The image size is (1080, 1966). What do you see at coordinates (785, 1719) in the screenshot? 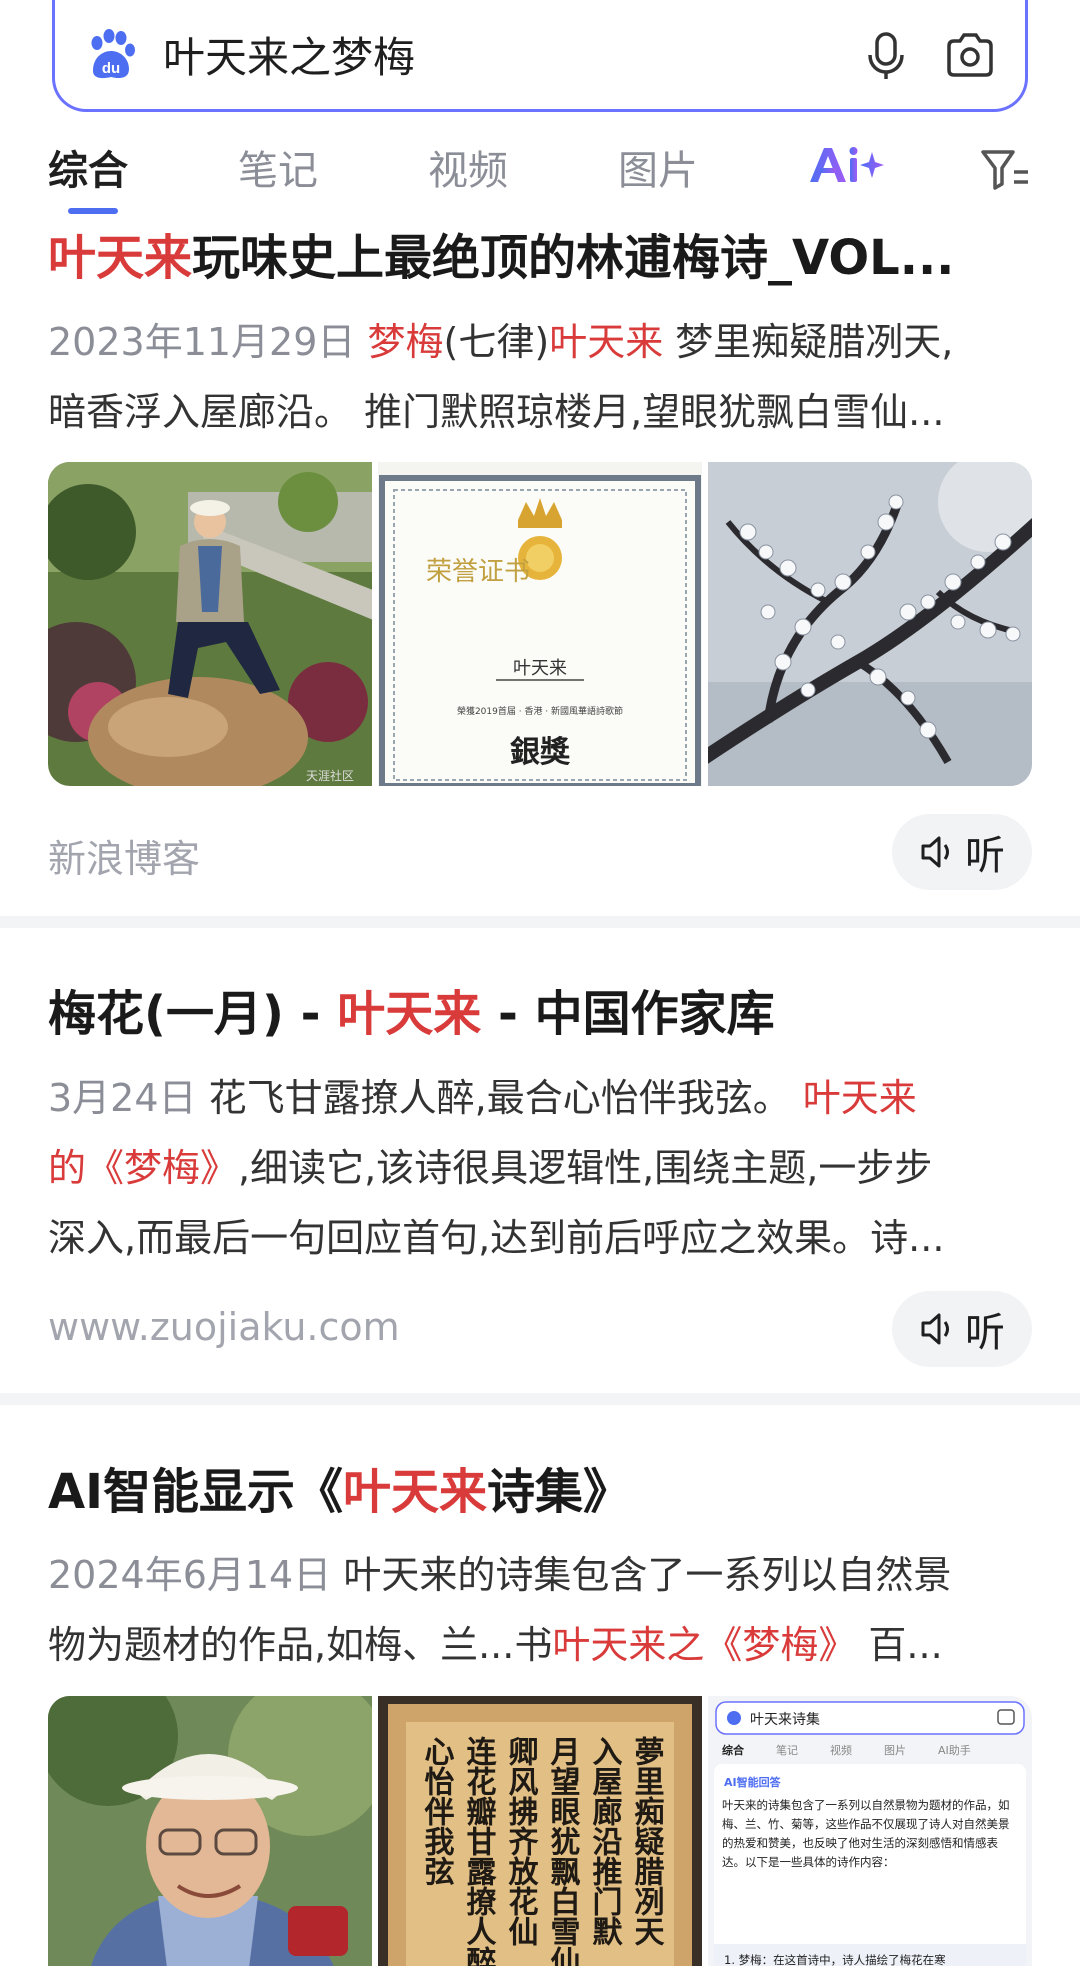
I see `mini-search-text: 叶天来诗集` at bounding box center [785, 1719].